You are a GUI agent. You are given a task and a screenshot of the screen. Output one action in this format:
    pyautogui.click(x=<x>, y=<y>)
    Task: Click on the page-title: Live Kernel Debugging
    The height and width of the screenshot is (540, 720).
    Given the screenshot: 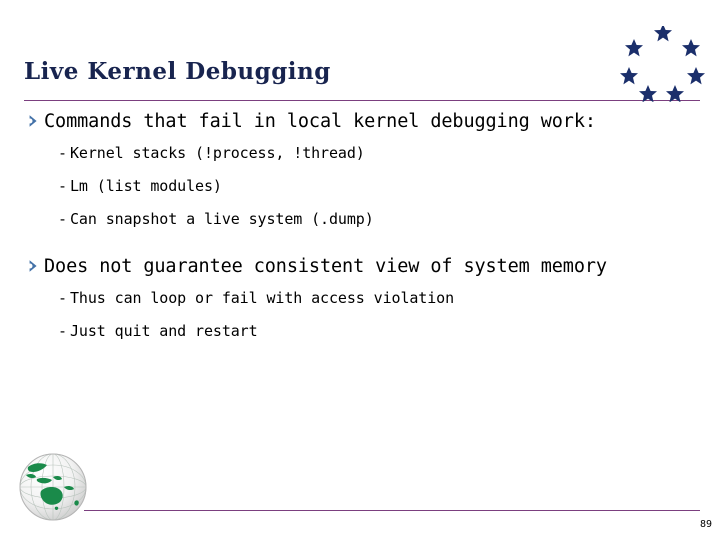 What is the action you would take?
    pyautogui.click(x=177, y=71)
    